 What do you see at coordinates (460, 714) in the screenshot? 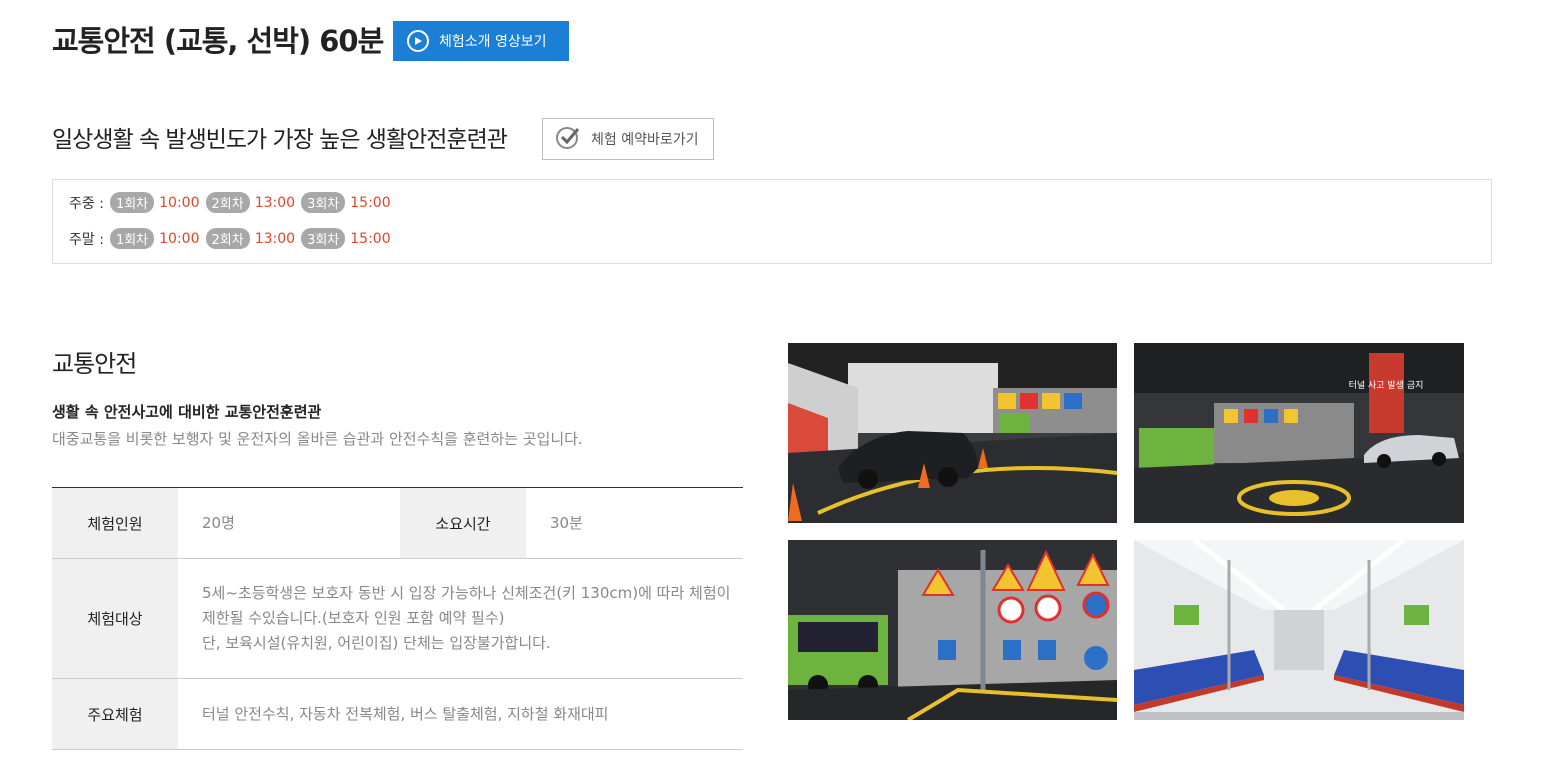
I see `main-experience-value: 터널 안전수칙, 자동차 전복체험, 버스 탈출체험, 지하철 화재대피` at bounding box center [460, 714].